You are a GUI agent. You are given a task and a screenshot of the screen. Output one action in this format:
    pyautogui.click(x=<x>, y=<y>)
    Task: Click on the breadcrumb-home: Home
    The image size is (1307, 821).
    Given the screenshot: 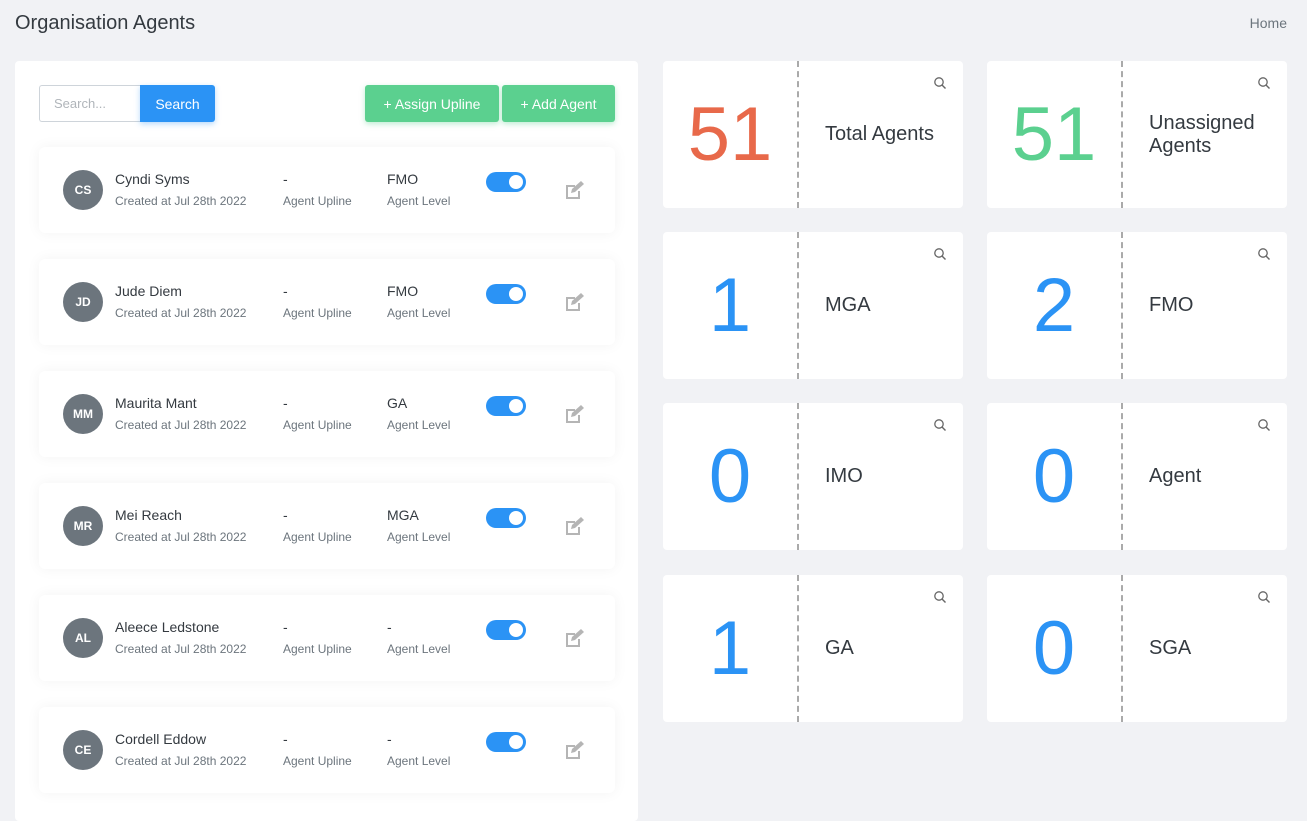 What is the action you would take?
    pyautogui.click(x=1268, y=23)
    